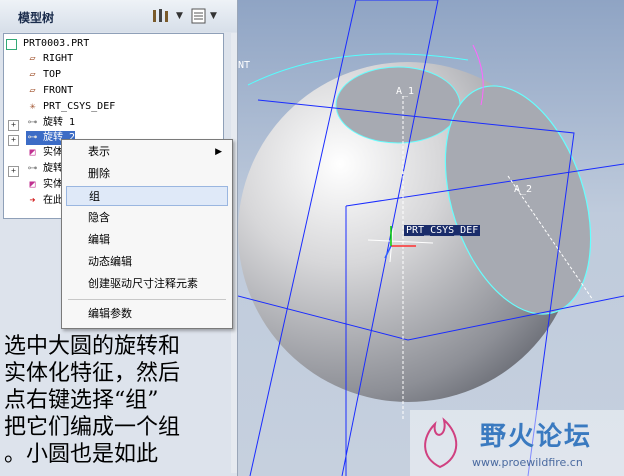 The image size is (624, 476). I want to click on tree-item-label: PRT0003.PRT, so click(56, 43).